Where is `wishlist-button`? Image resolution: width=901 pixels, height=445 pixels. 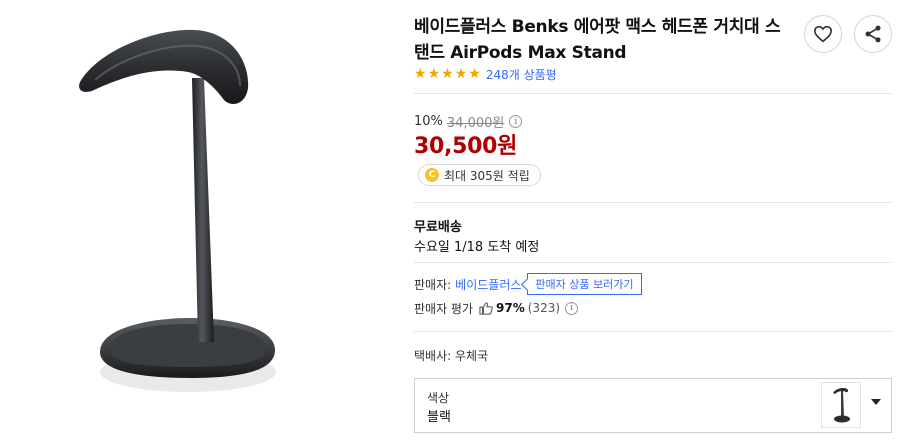
wishlist-button is located at coordinates (823, 34).